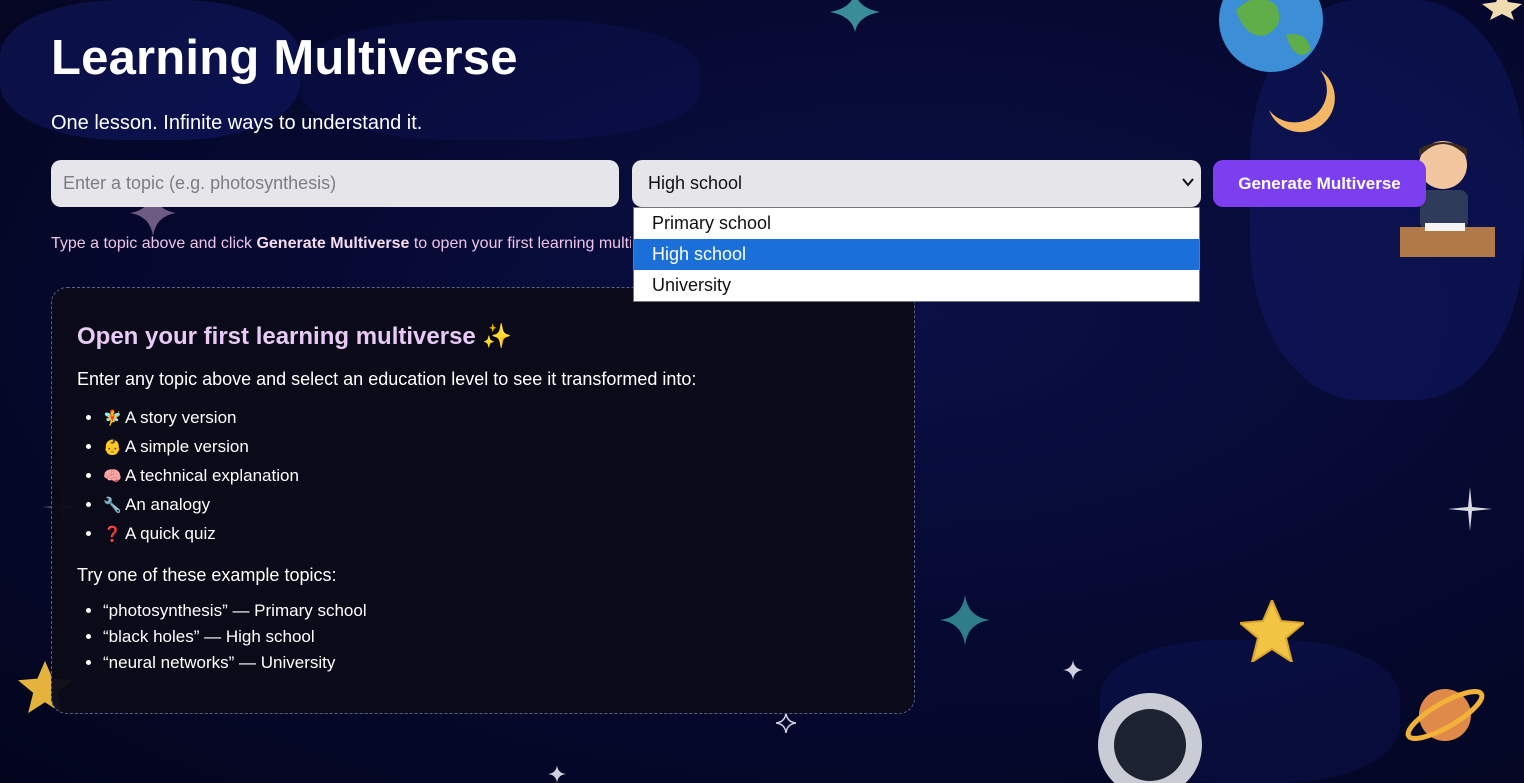 The width and height of the screenshot is (1524, 783). Describe the element at coordinates (112, 534) in the screenshot. I see `question-mark-icon: ❓` at that location.